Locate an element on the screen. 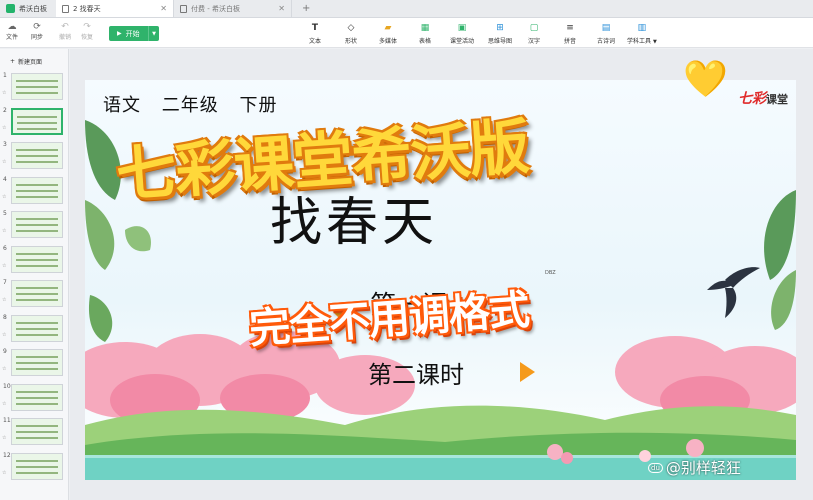 The height and width of the screenshot is (500, 813). watermark: du @别样轻狂 is located at coordinates (694, 467).